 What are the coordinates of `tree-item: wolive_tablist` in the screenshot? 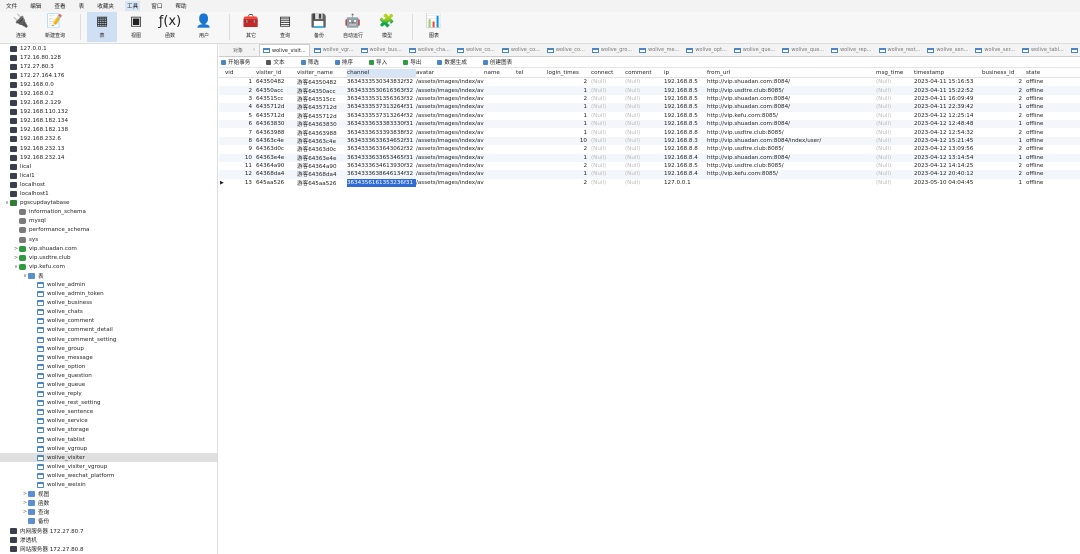 It's located at (108, 439).